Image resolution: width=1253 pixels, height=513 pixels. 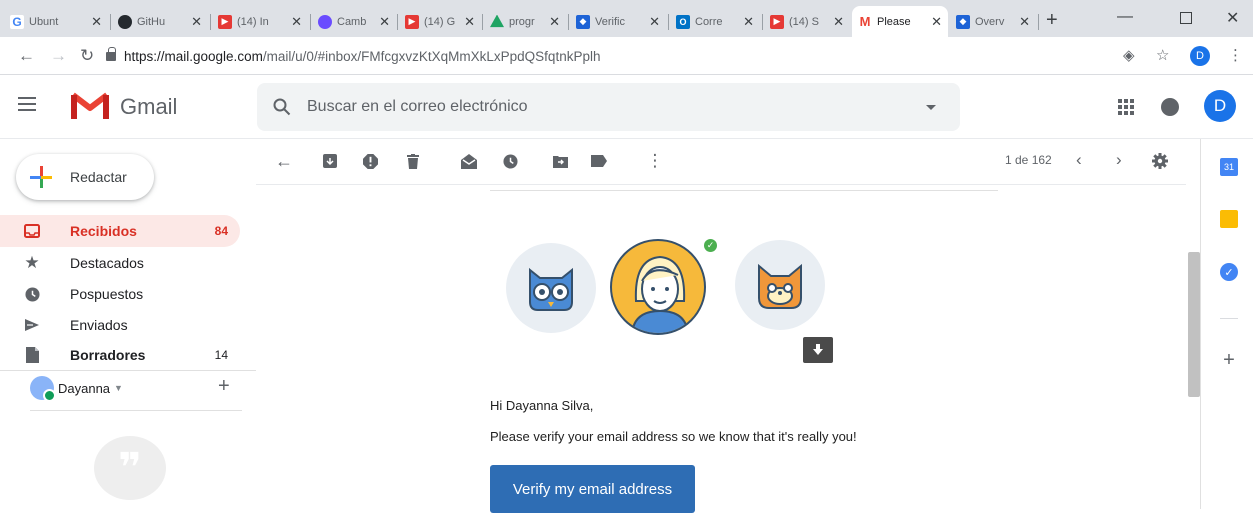 I want to click on older-chevron-icon: ›, so click(x=1119, y=160).